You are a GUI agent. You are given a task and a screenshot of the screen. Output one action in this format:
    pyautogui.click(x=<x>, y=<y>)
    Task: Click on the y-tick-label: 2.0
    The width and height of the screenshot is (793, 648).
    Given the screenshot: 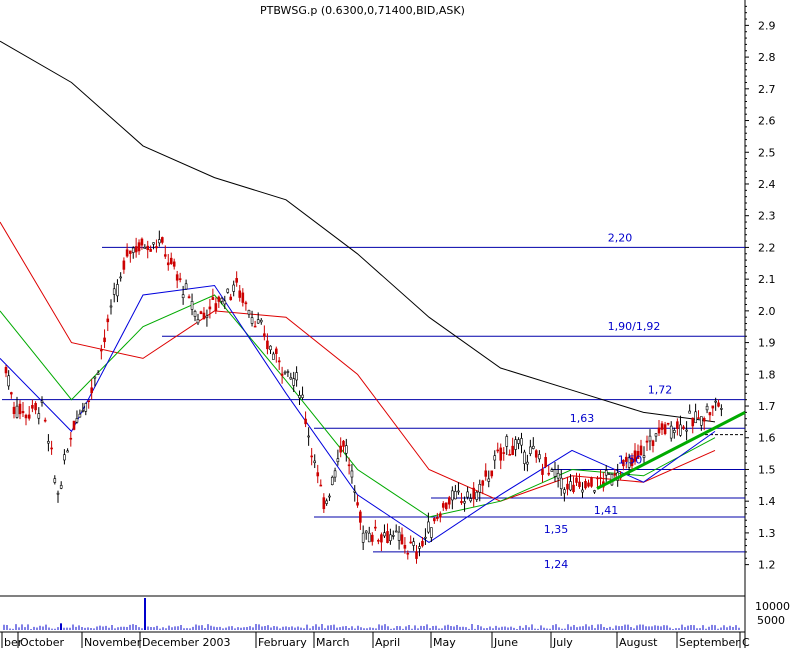 What is the action you would take?
    pyautogui.click(x=767, y=311)
    